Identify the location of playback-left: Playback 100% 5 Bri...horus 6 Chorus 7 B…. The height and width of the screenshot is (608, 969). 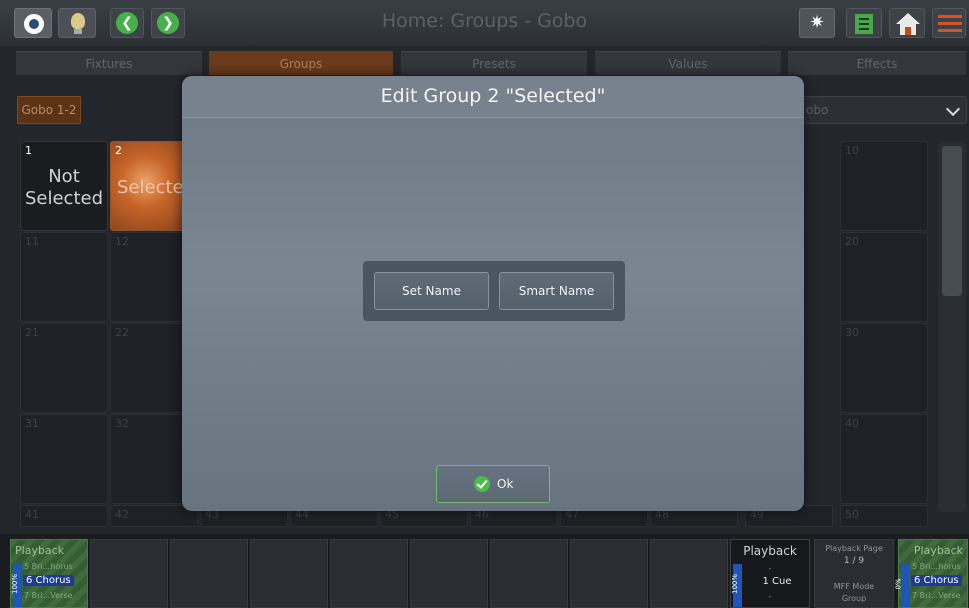
(49, 573).